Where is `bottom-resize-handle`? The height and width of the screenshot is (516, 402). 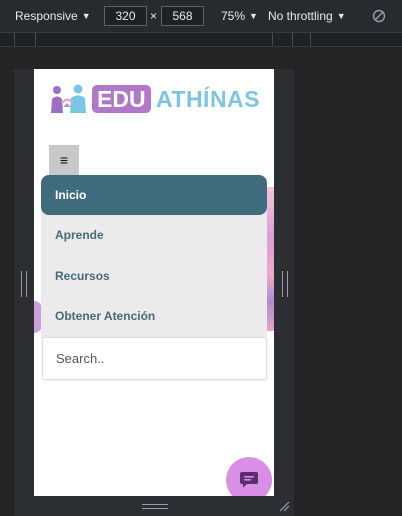 bottom-resize-handle is located at coordinates (155, 506).